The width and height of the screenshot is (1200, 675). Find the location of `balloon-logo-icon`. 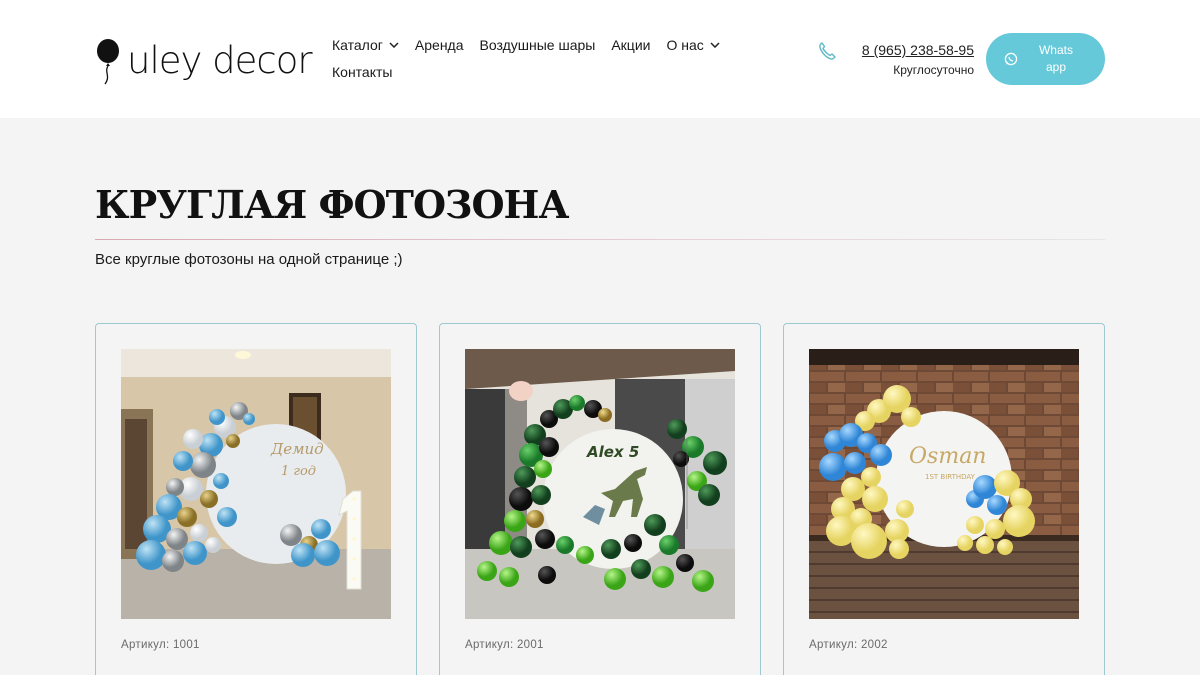

balloon-logo-icon is located at coordinates (108, 62).